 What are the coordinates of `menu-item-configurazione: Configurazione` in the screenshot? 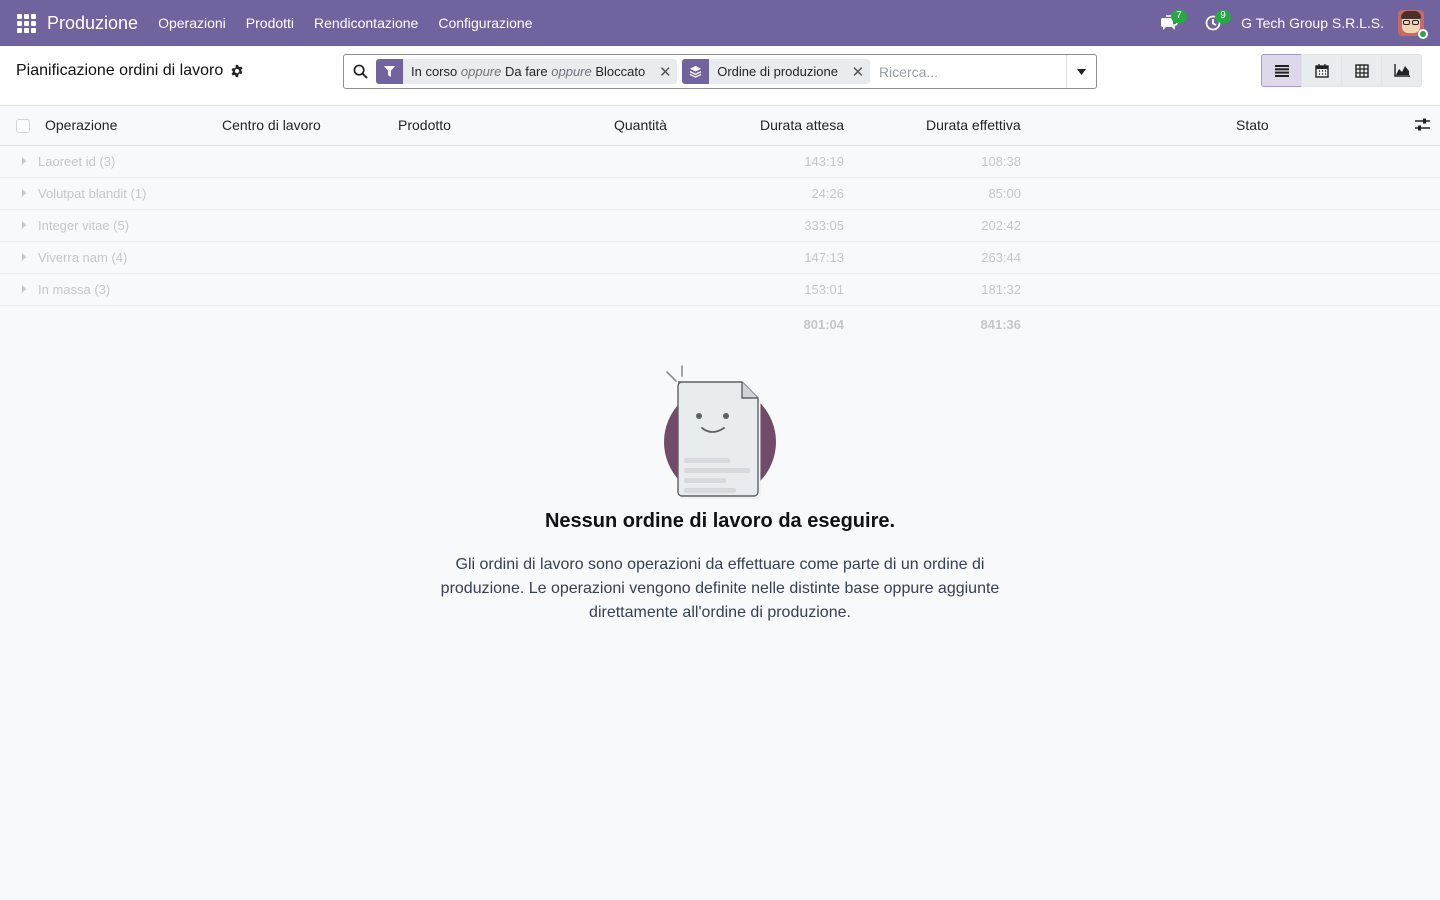 It's located at (485, 23).